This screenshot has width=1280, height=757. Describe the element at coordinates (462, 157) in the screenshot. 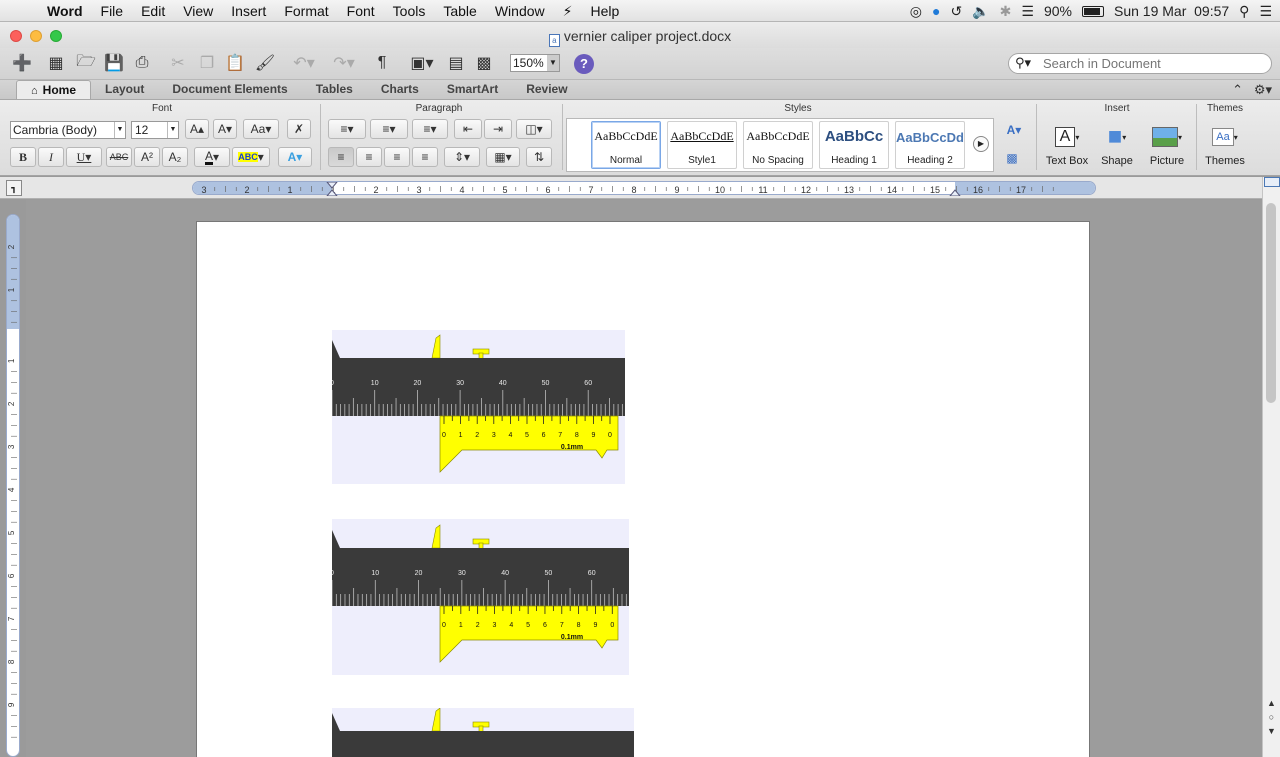

I see `line-spacing-icon: ⇕▾` at that location.